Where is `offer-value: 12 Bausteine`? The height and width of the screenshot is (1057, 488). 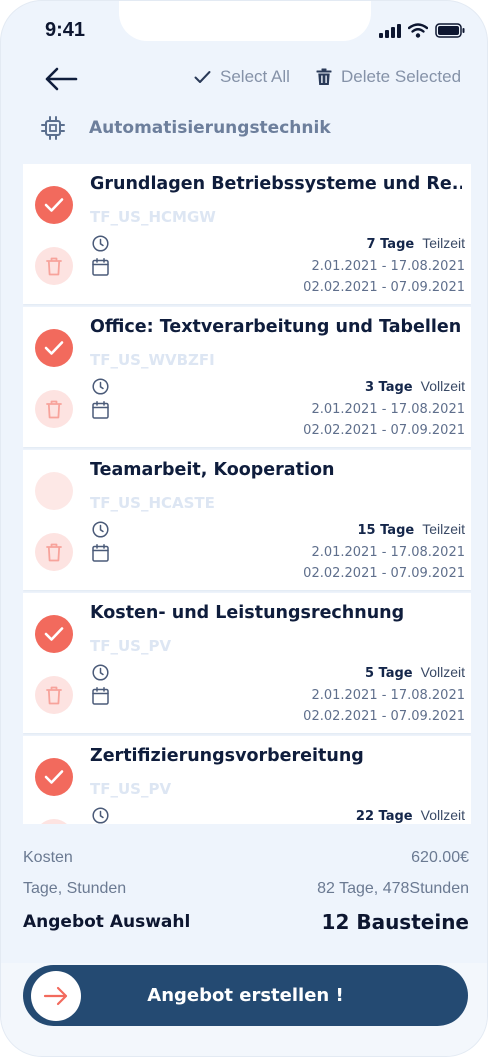 offer-value: 12 Bausteine is located at coordinates (395, 922).